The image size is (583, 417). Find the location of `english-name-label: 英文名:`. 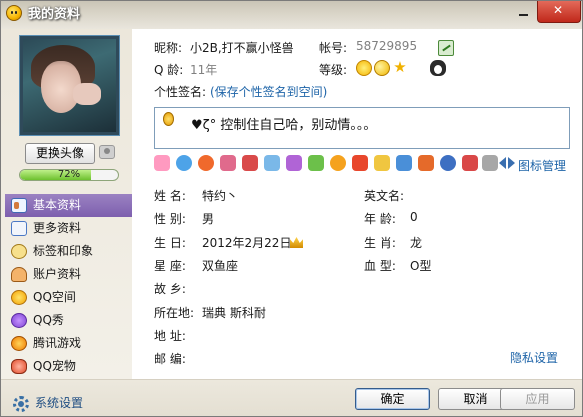

english-name-label: 英文名: is located at coordinates (384, 196).